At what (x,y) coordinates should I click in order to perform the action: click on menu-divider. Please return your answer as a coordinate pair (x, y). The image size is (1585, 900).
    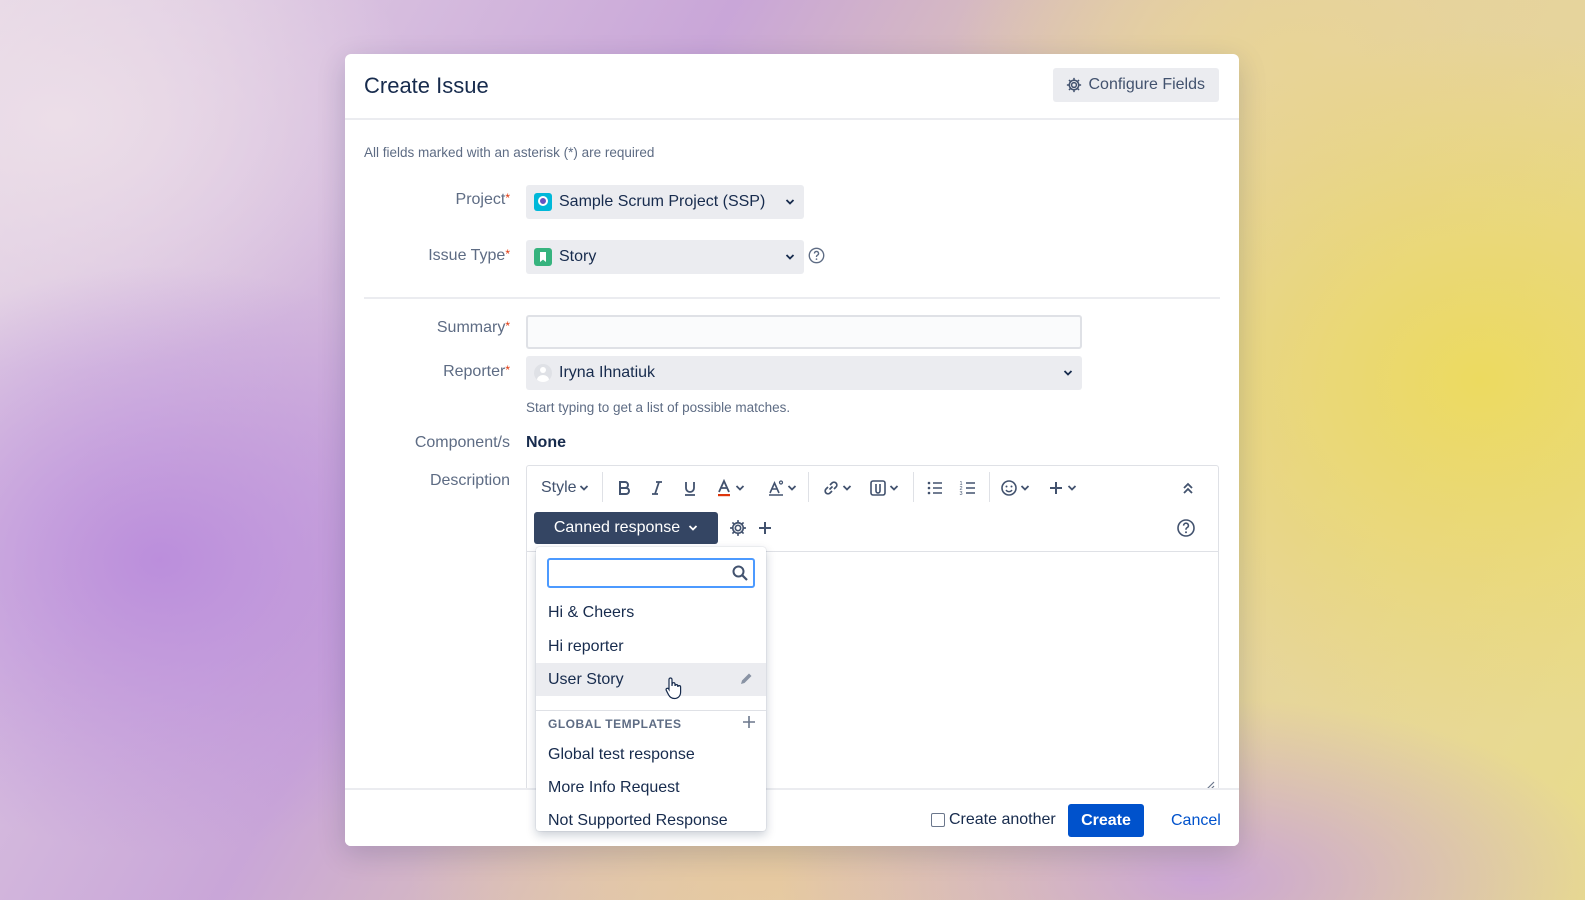
    Looking at the image, I should click on (651, 710).